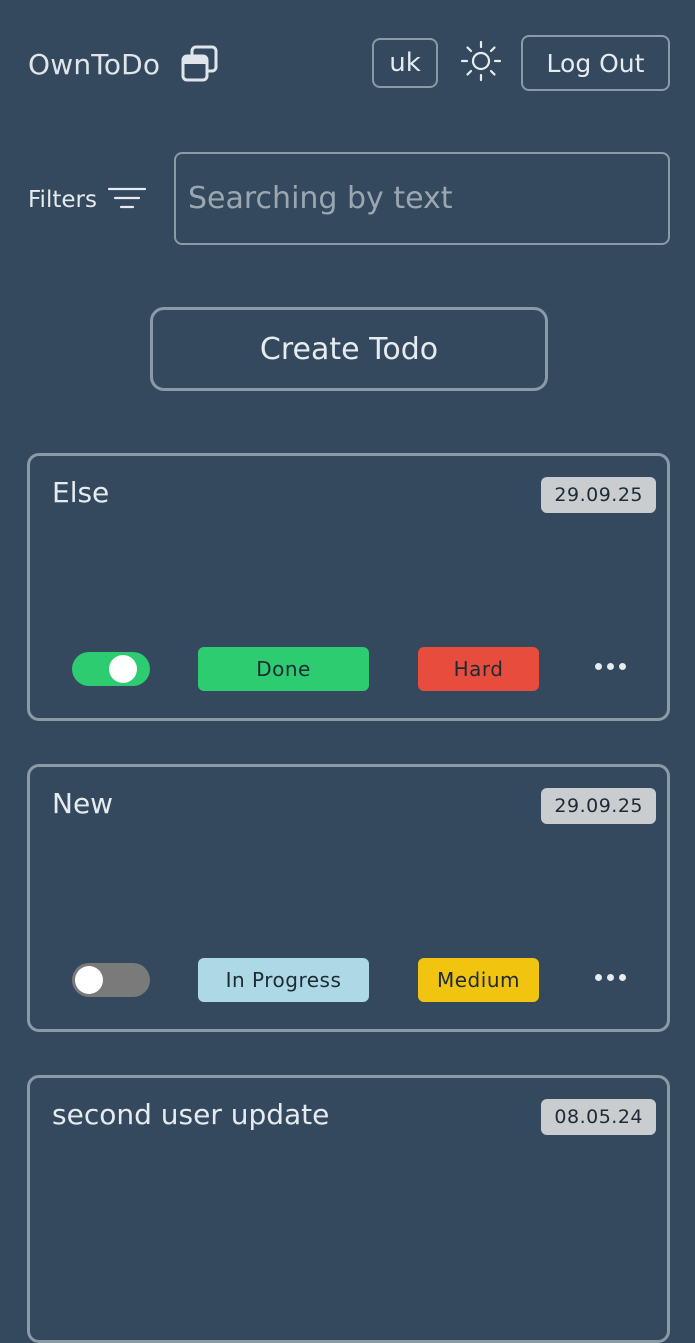 The width and height of the screenshot is (695, 1343). What do you see at coordinates (427, 198) in the screenshot?
I see `search-input` at bounding box center [427, 198].